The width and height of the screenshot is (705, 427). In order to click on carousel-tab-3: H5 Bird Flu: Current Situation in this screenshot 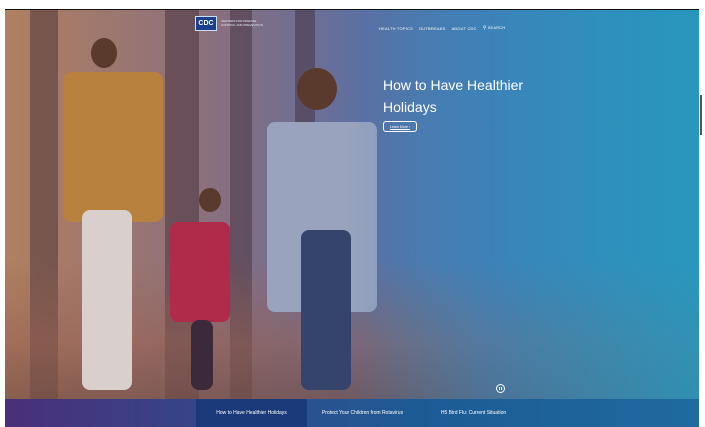, I will do `click(473, 413)`.